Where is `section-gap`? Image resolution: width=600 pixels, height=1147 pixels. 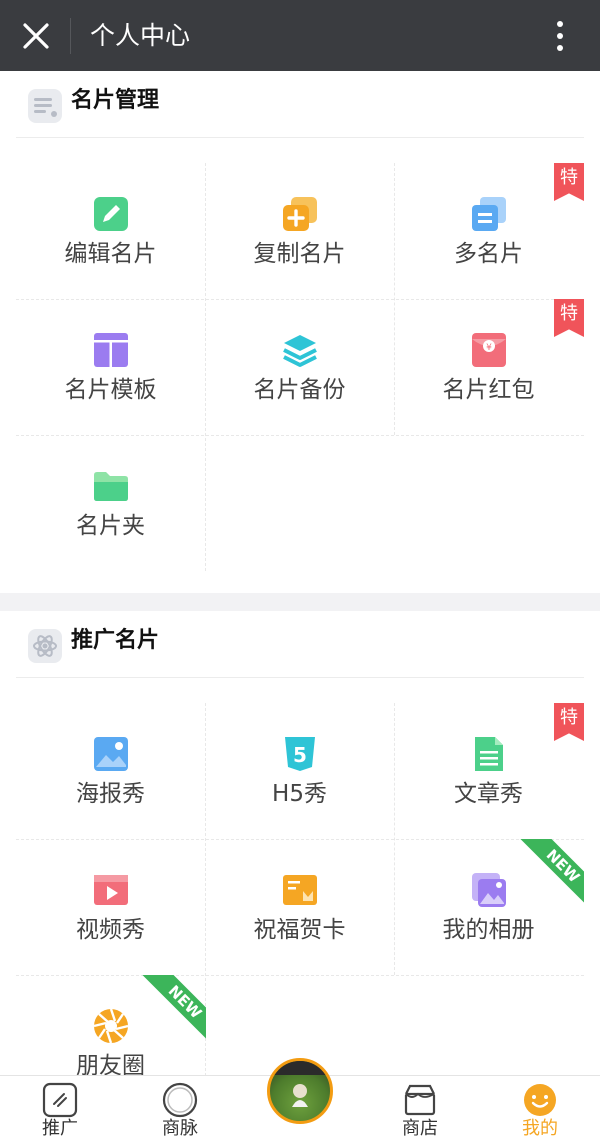 section-gap is located at coordinates (300, 602).